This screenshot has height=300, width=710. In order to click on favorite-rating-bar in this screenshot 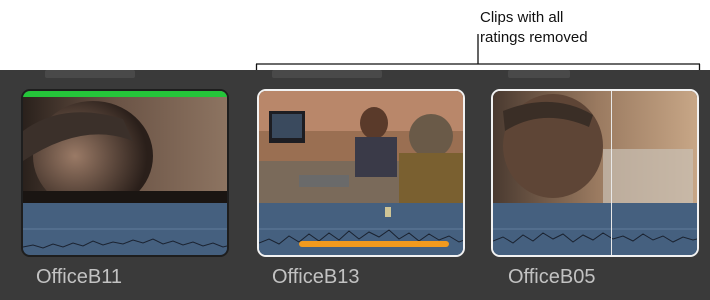, I will do `click(125, 94)`.